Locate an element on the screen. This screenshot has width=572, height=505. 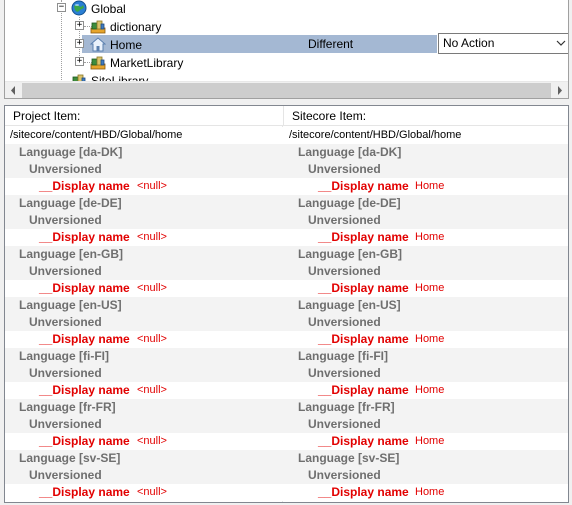
sitecore-language-label: Language [en-US] is located at coordinates (349, 305).